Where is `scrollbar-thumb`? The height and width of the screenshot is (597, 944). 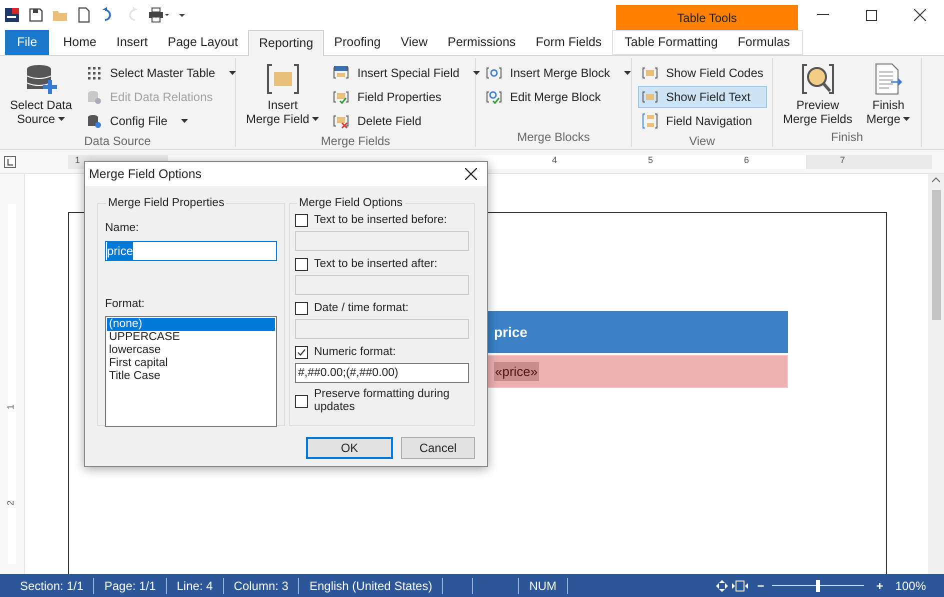
scrollbar-thumb is located at coordinates (936, 255).